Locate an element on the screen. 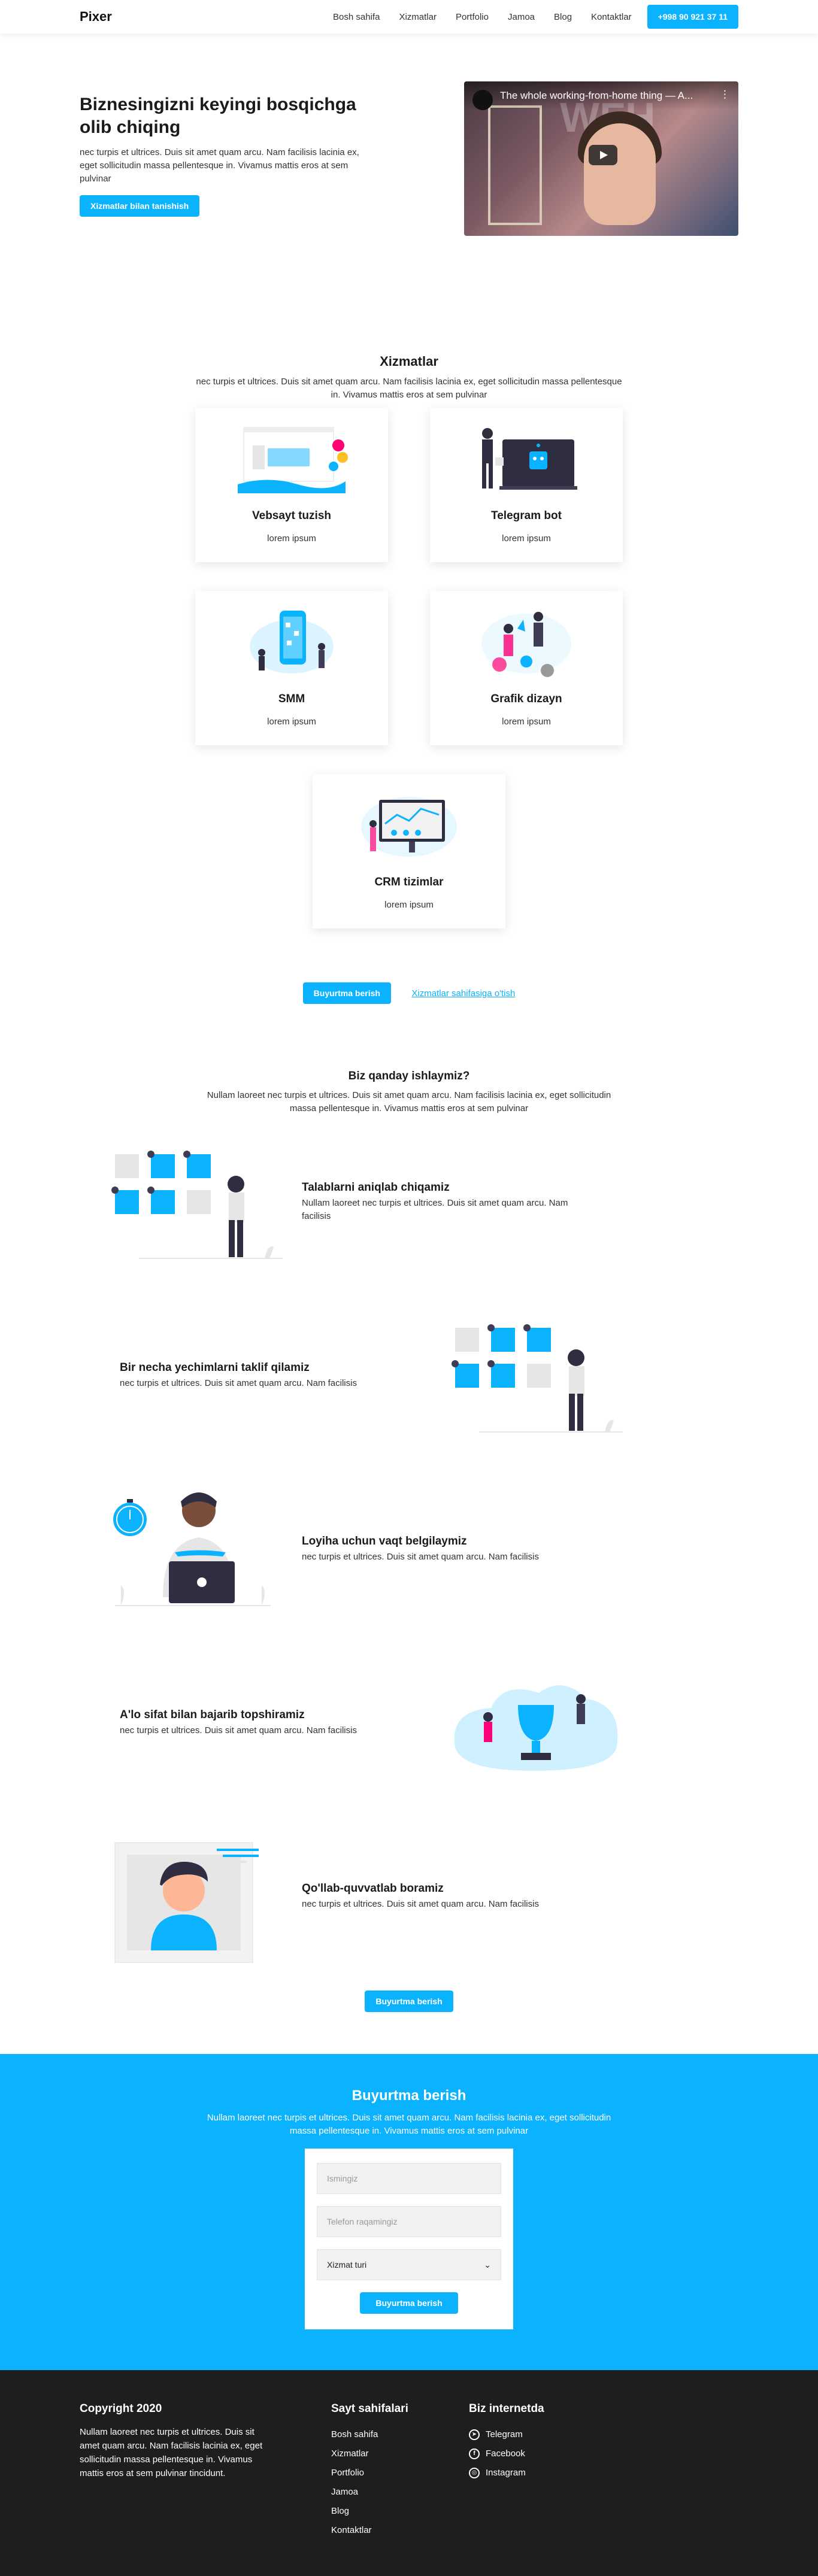  service-card-telegram-bot: Telegram bot lorem ipsum is located at coordinates (527, 485).